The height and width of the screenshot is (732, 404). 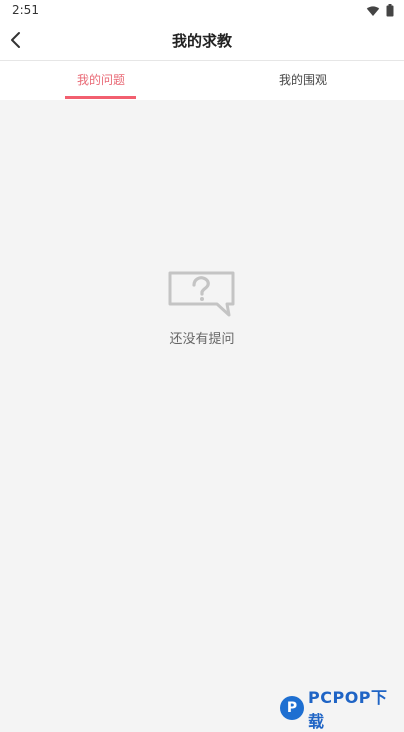 I want to click on watermark-text: PCPOP下载, so click(x=348, y=709).